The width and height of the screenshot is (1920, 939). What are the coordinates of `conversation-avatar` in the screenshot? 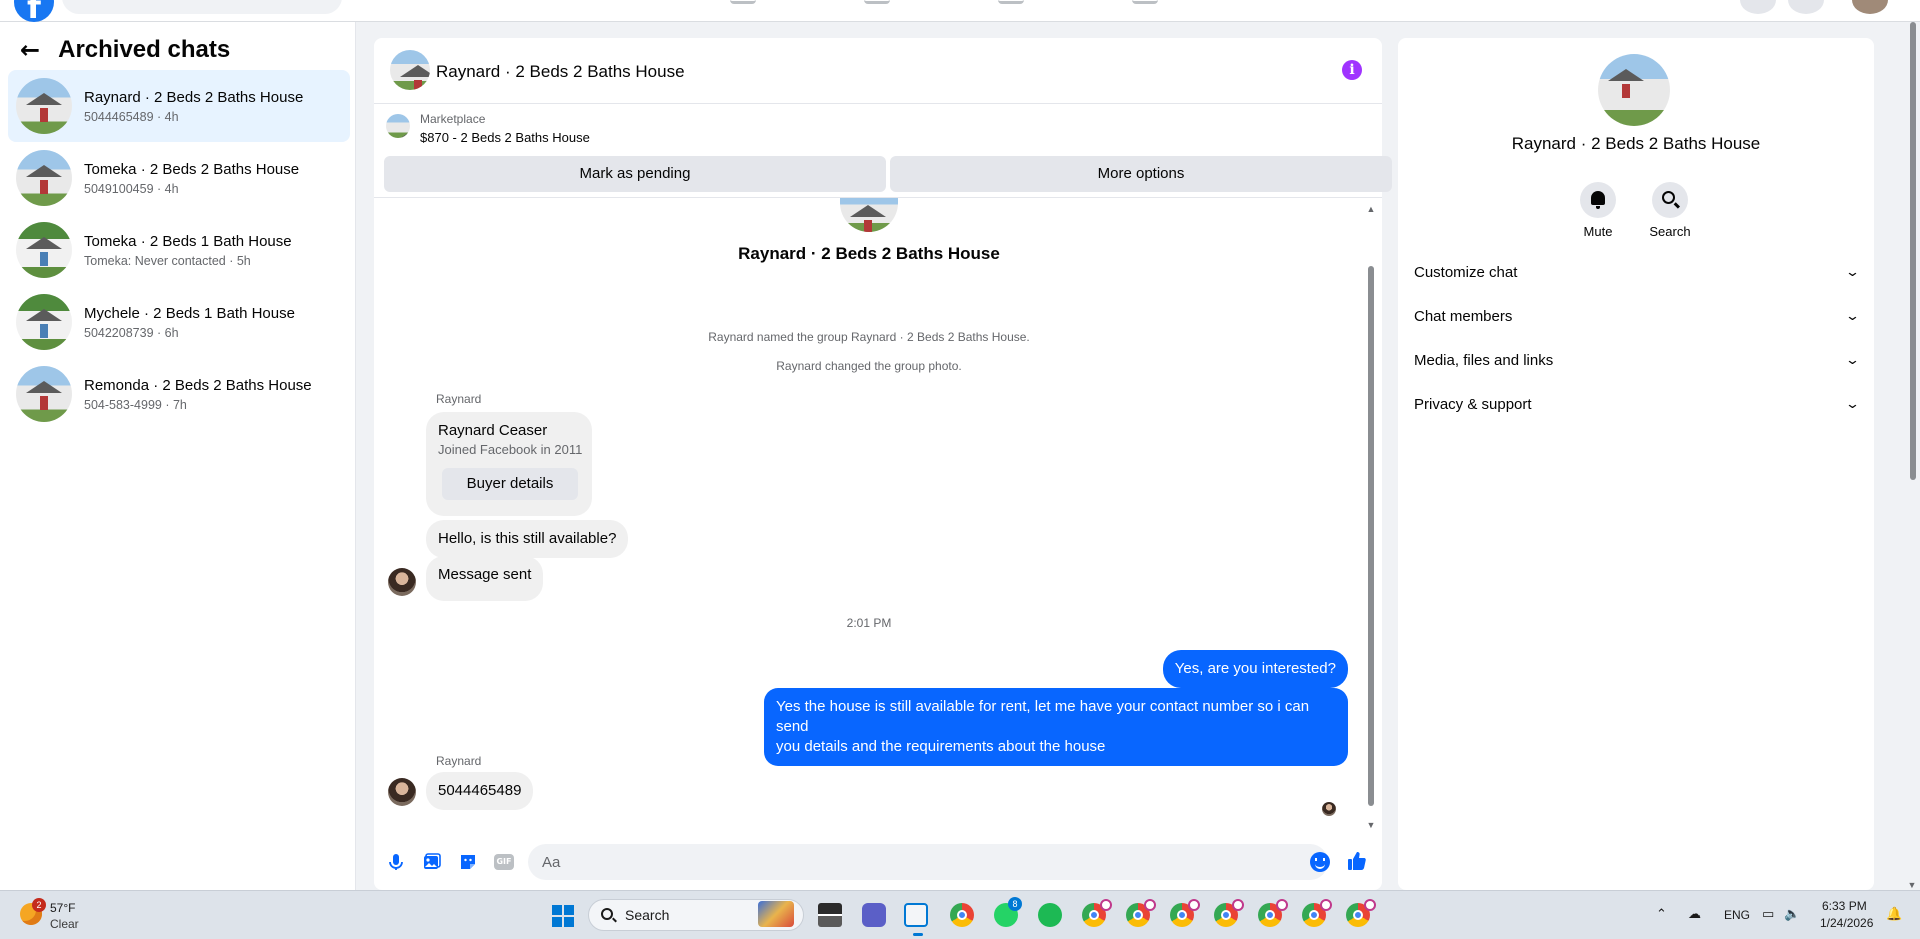 It's located at (410, 70).